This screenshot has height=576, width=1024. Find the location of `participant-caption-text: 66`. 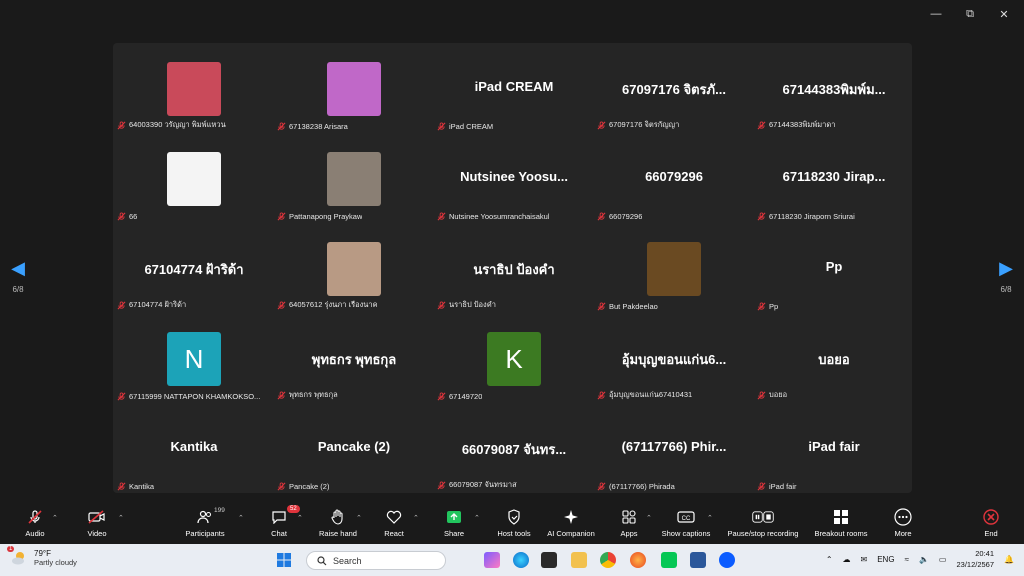

participant-caption-text: 66 is located at coordinates (133, 216).